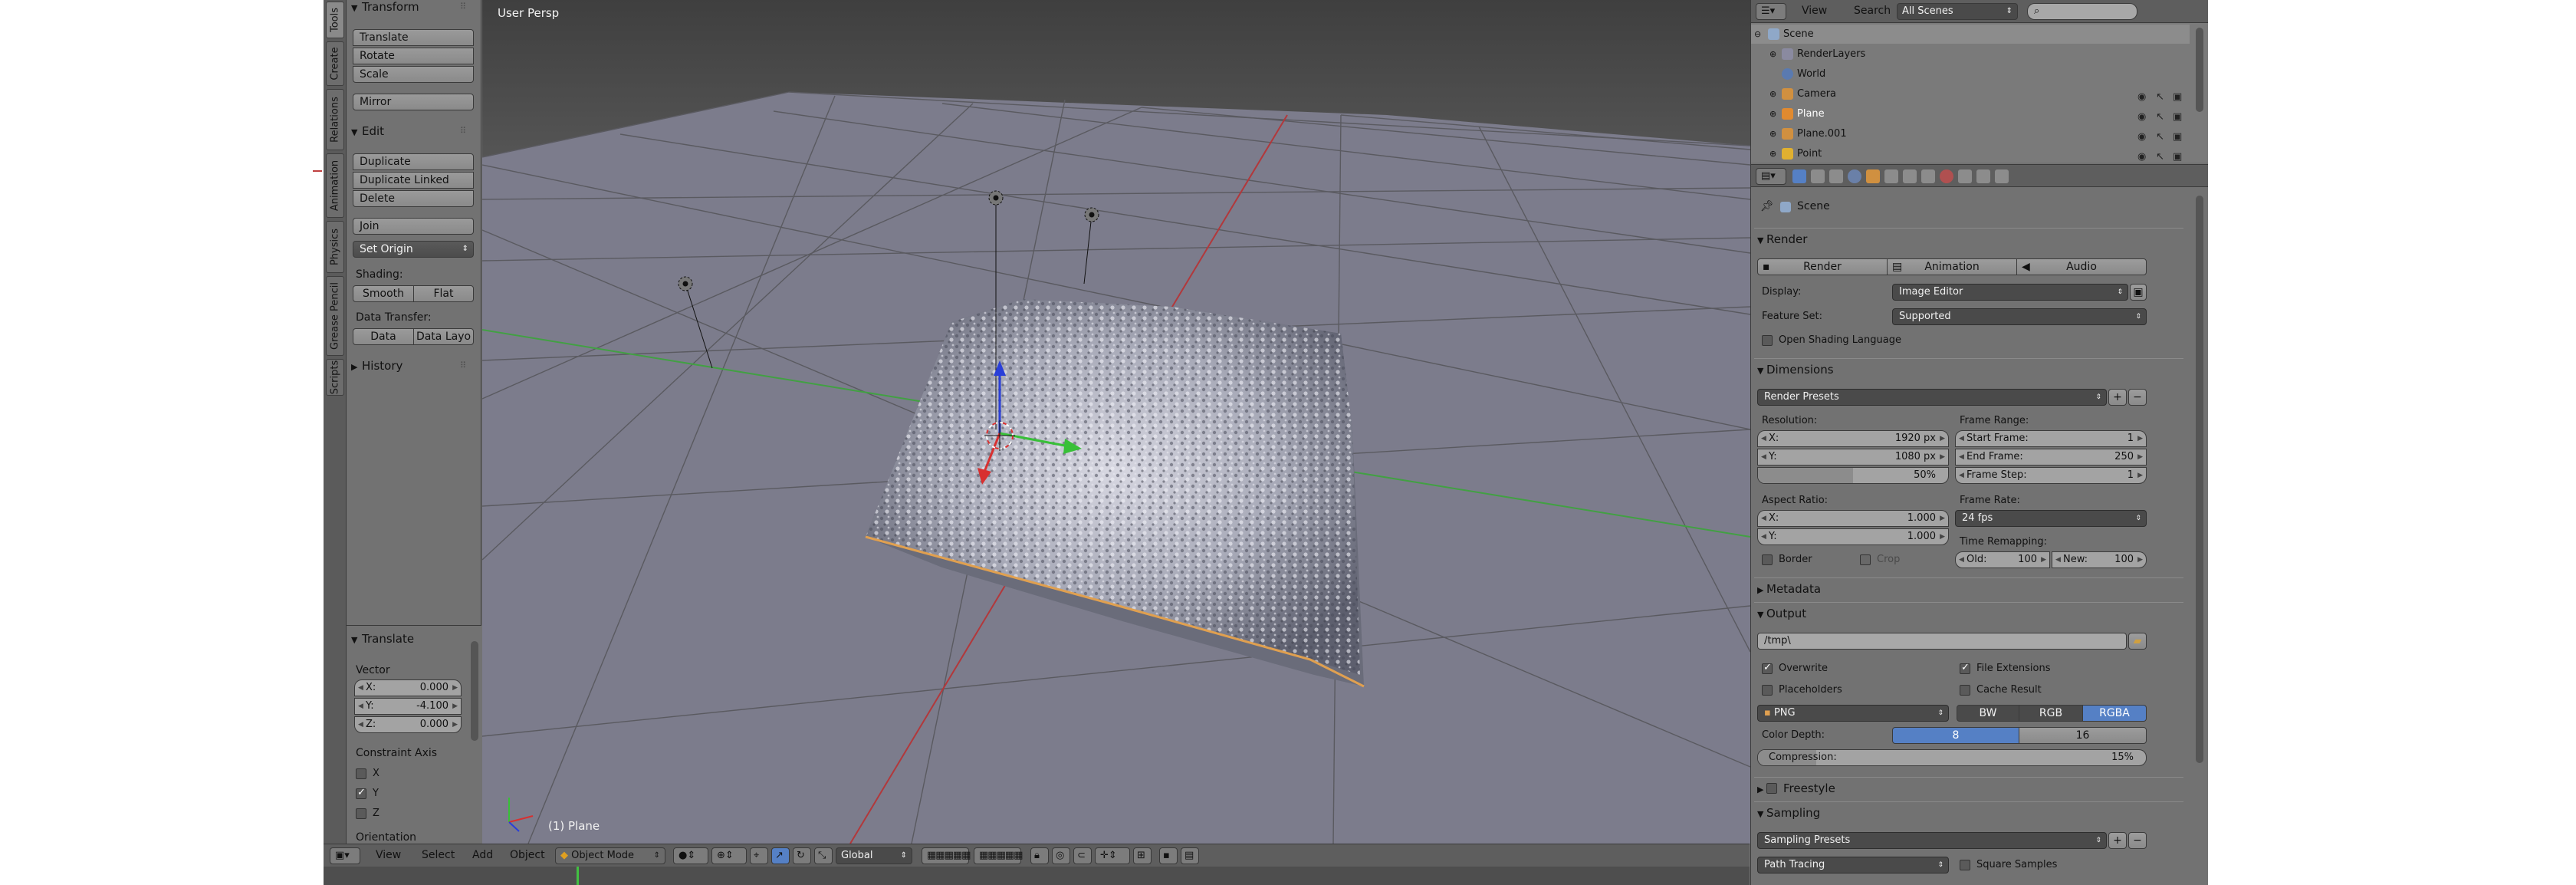 The image size is (2576, 885). Describe the element at coordinates (335, 119) in the screenshot. I see `tab-relations: Relations` at that location.